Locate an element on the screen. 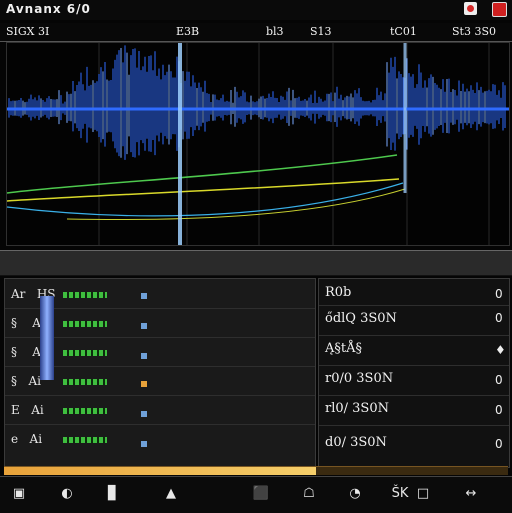 This screenshot has width=512, height=513. ok-button: ŠK is located at coordinates (400, 494).